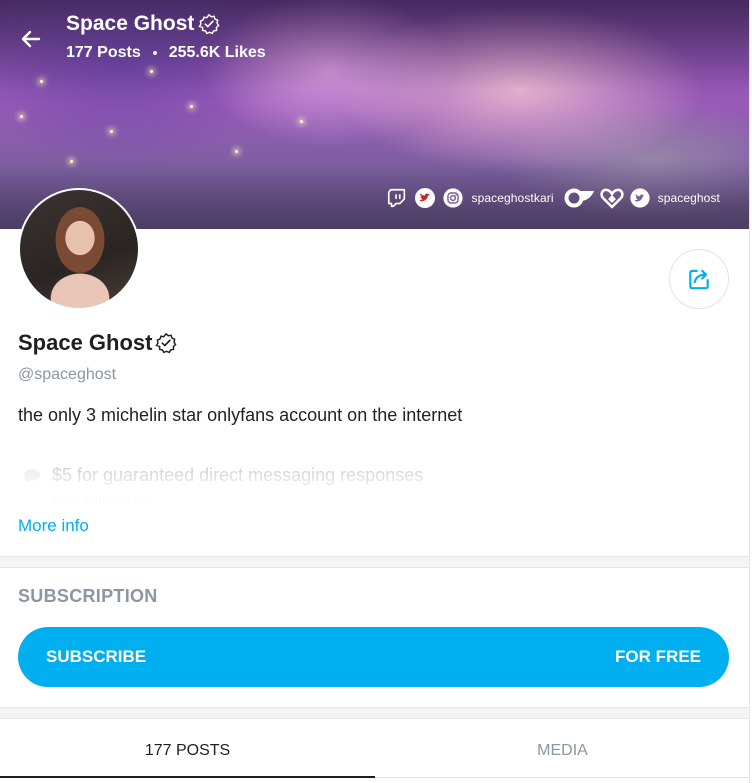  What do you see at coordinates (611, 198) in the screenshot?
I see `hearts-icon` at bounding box center [611, 198].